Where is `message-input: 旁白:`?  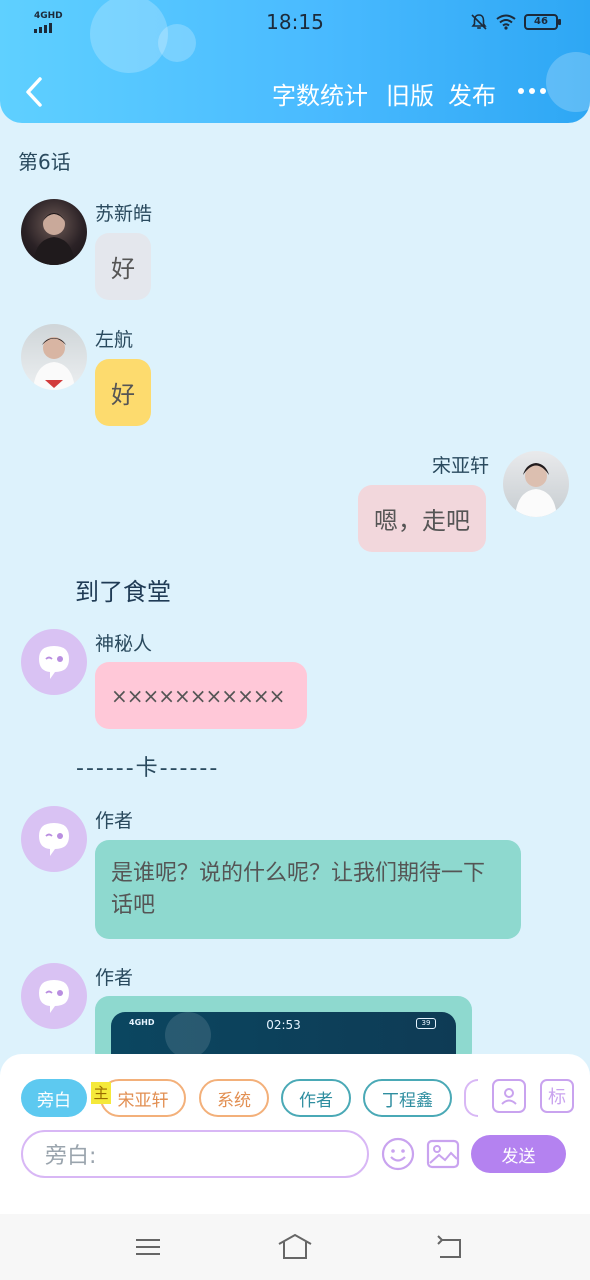
message-input: 旁白: is located at coordinates (195, 1154).